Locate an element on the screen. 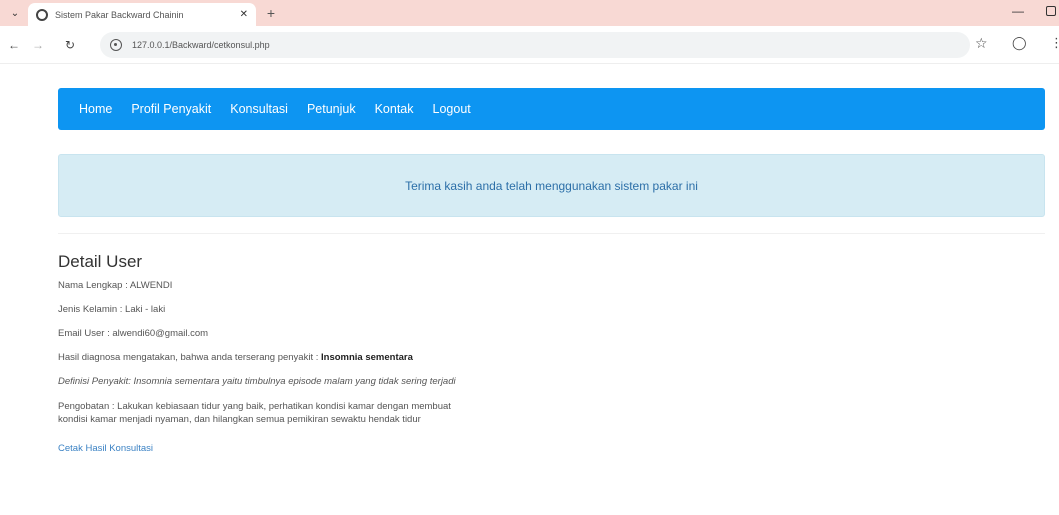 This screenshot has height=515, width=1059. tab-close-icon: ✕ is located at coordinates (244, 14).